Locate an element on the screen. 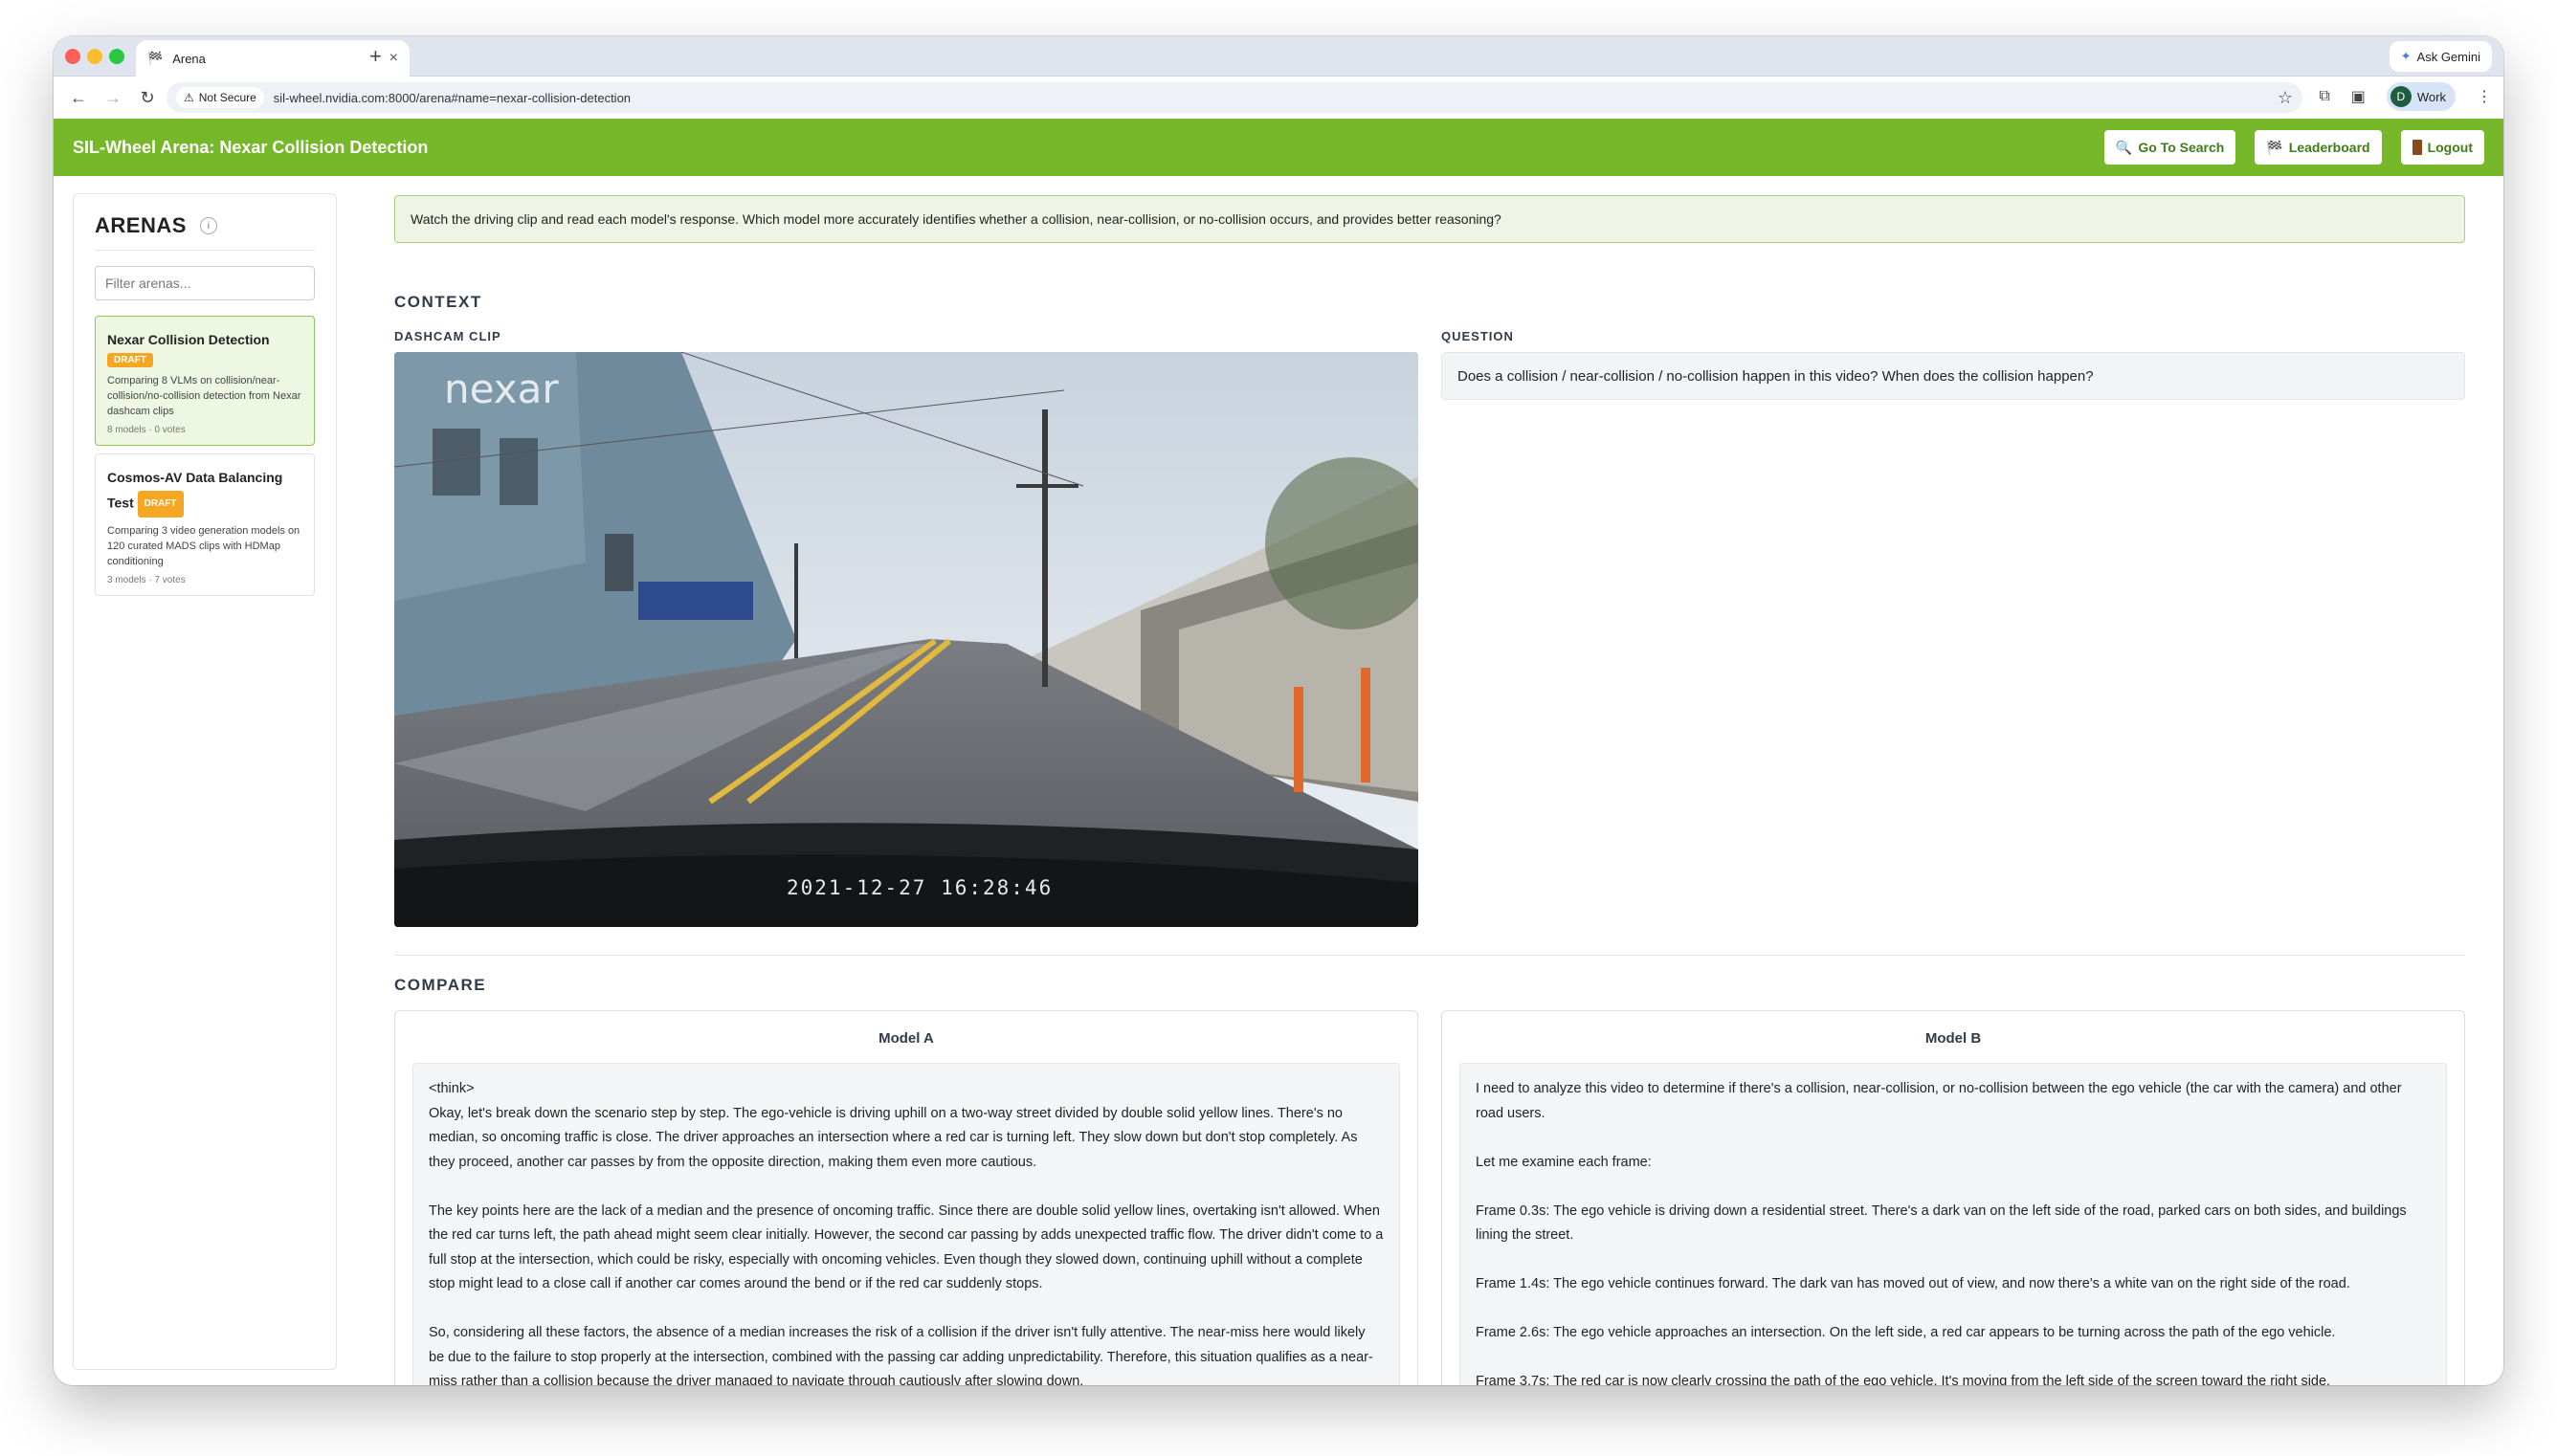 This screenshot has width=2557, height=1456. warning-triangle-icon: ⚠ is located at coordinates (189, 97).